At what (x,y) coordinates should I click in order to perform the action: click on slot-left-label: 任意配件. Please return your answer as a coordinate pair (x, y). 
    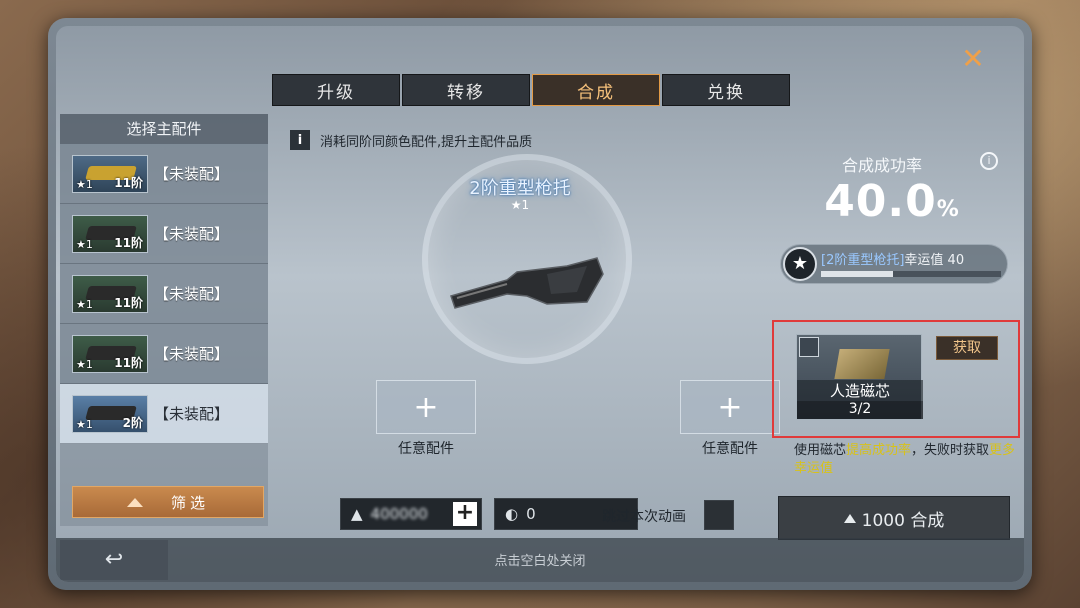
    Looking at the image, I should click on (426, 449).